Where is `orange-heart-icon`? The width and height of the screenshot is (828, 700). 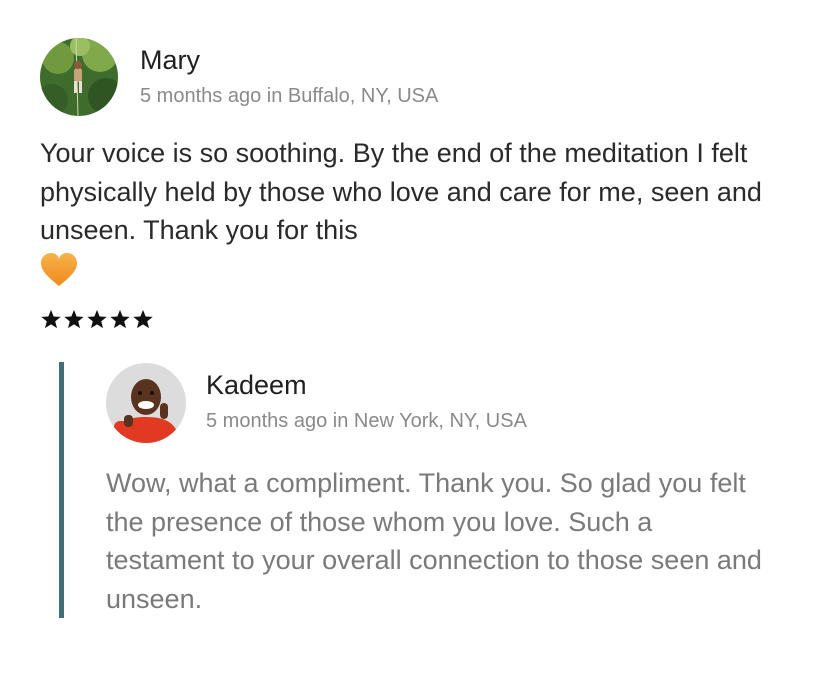 orange-heart-icon is located at coordinates (425, 275).